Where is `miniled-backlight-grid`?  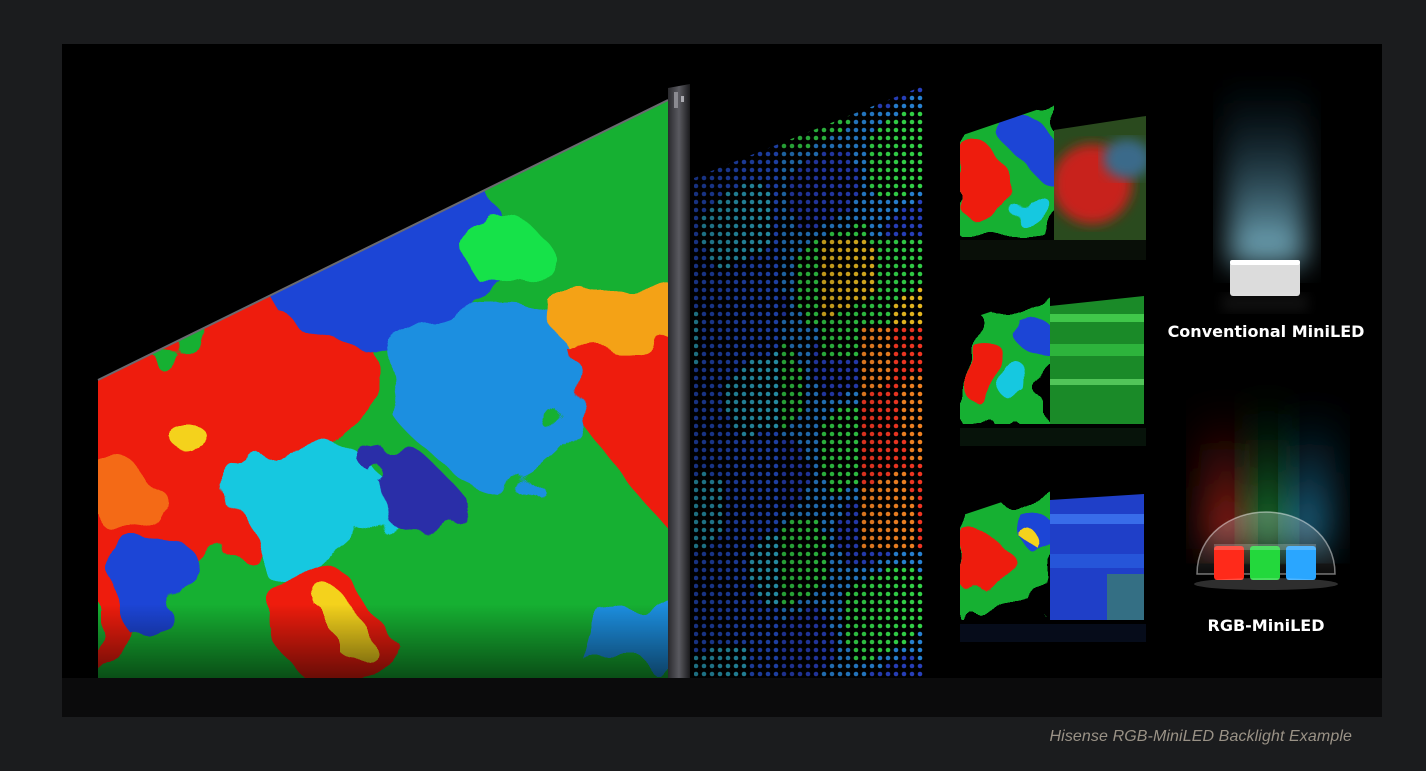 miniled-backlight-grid is located at coordinates (808, 380).